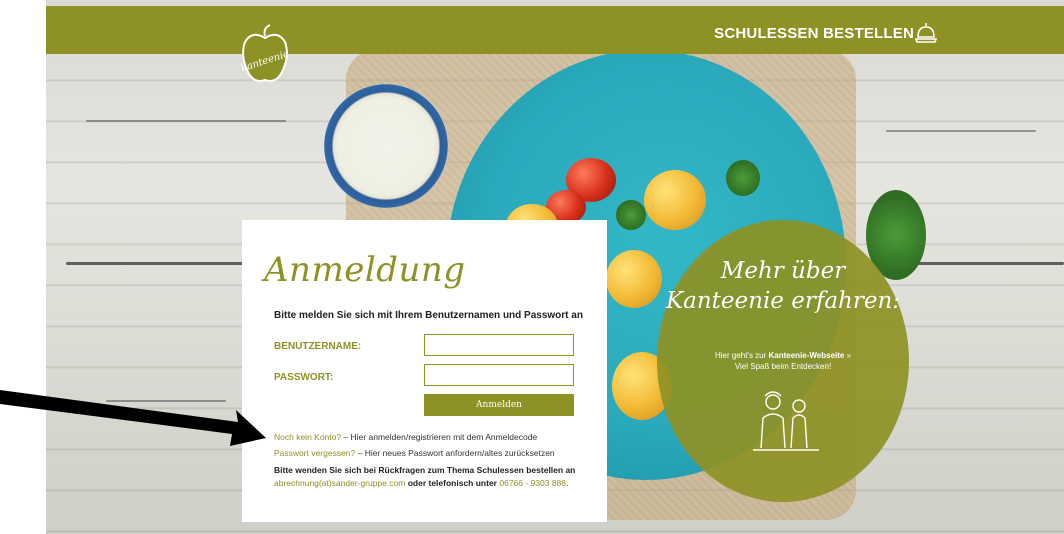 The width and height of the screenshot is (1064, 534). Describe the element at coordinates (499, 375) in the screenshot. I see `password-input` at that location.